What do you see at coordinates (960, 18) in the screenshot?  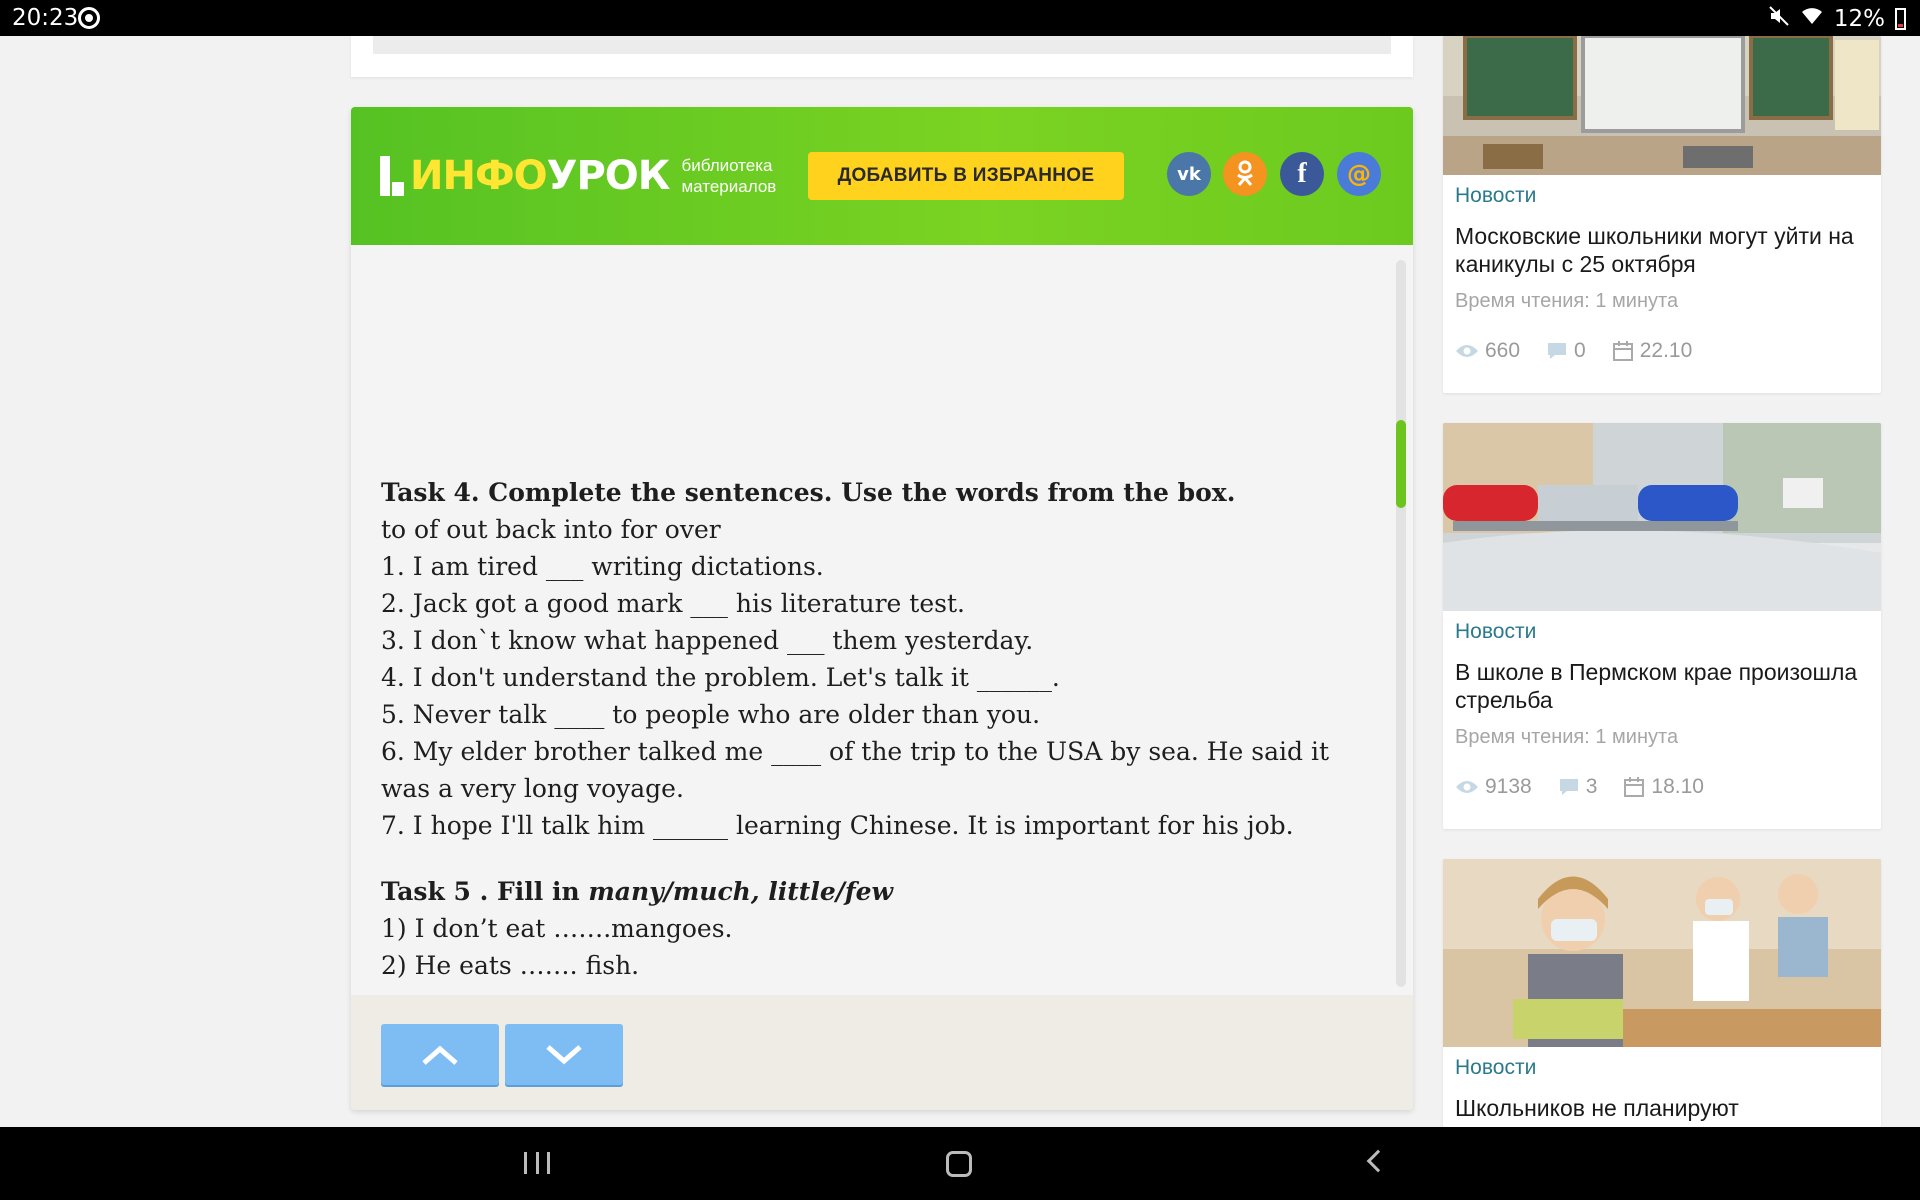 I see `status-bar: 20:23 12%` at bounding box center [960, 18].